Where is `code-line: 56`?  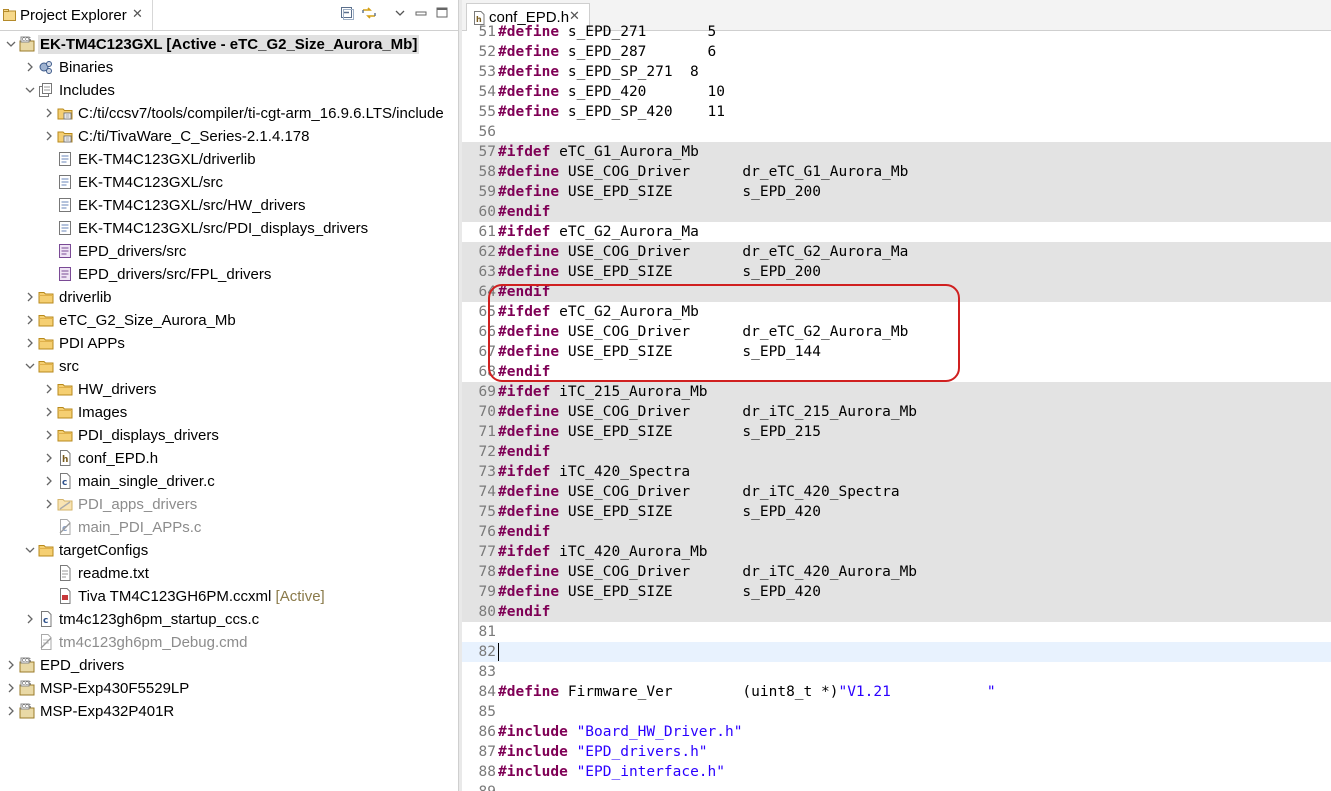 code-line: 56 is located at coordinates (896, 132).